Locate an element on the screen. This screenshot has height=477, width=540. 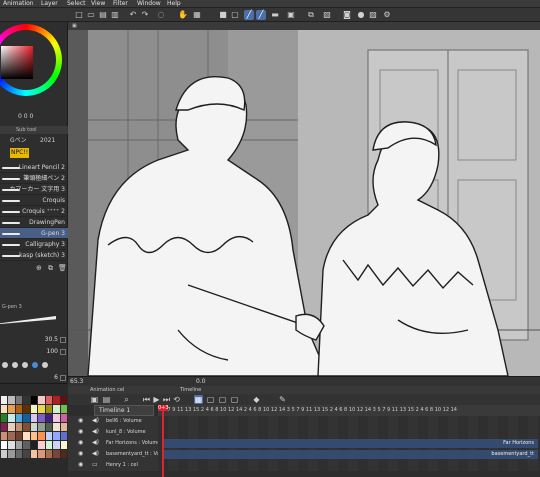
zoom-icon: ⌕ is located at coordinates (126, 399).